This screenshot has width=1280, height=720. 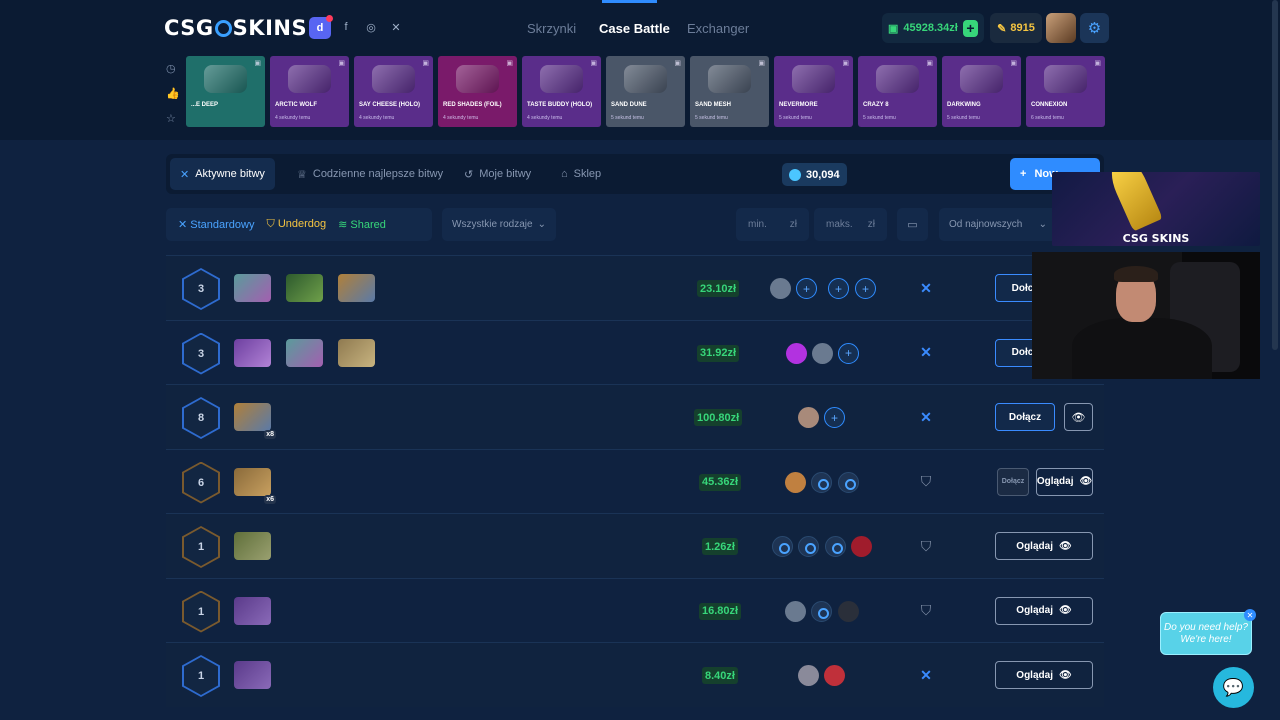 I want to click on add-funds-button: +, so click(x=970, y=28).